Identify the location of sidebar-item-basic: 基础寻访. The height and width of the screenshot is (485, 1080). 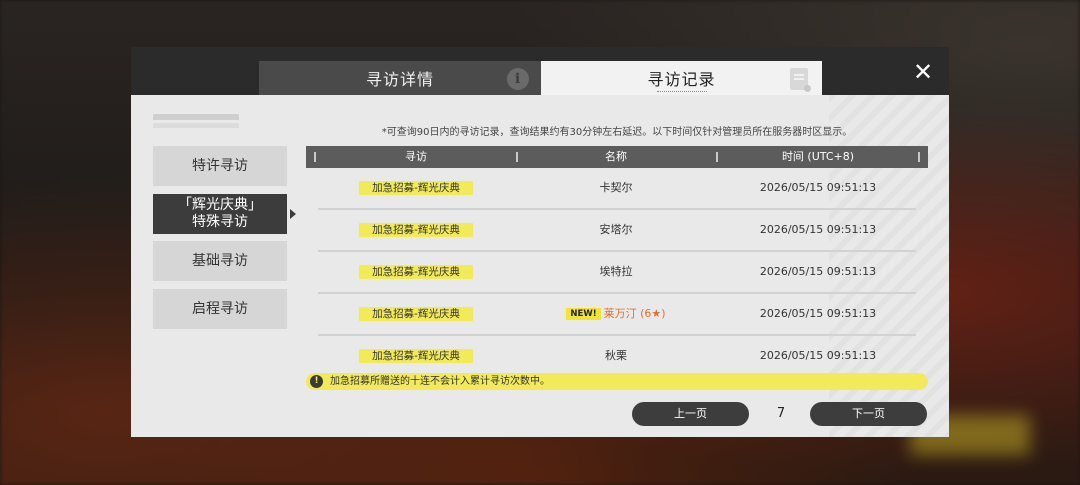
(220, 261).